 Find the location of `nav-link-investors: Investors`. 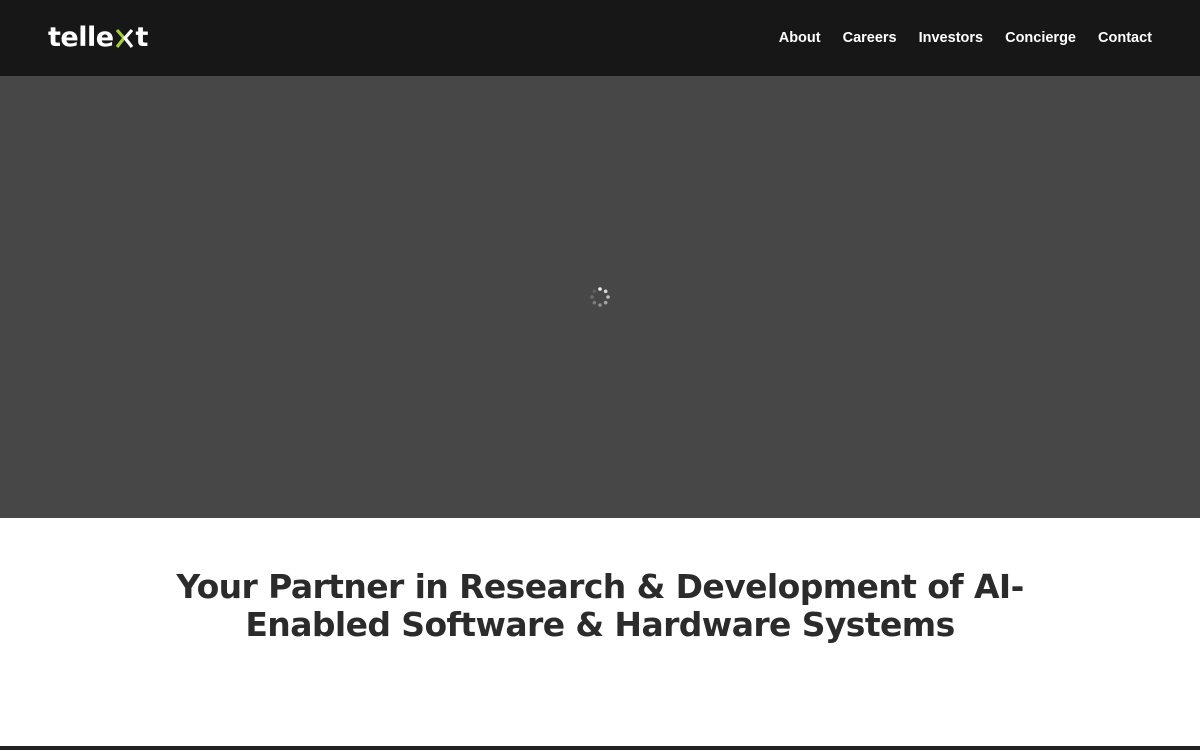

nav-link-investors: Investors is located at coordinates (951, 38).